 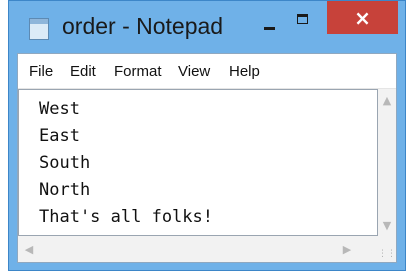 What do you see at coordinates (194, 71) in the screenshot?
I see `menu-view: View` at bounding box center [194, 71].